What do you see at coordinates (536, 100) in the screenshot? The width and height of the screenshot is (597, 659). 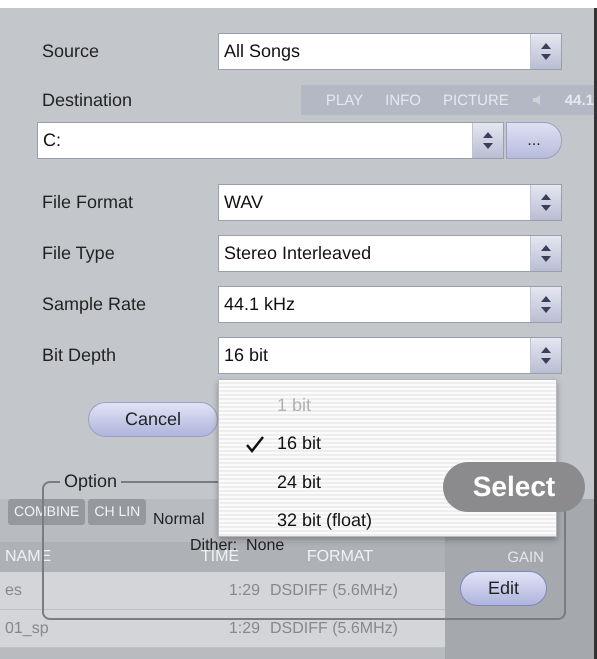 I see `speaker-icon` at bounding box center [536, 100].